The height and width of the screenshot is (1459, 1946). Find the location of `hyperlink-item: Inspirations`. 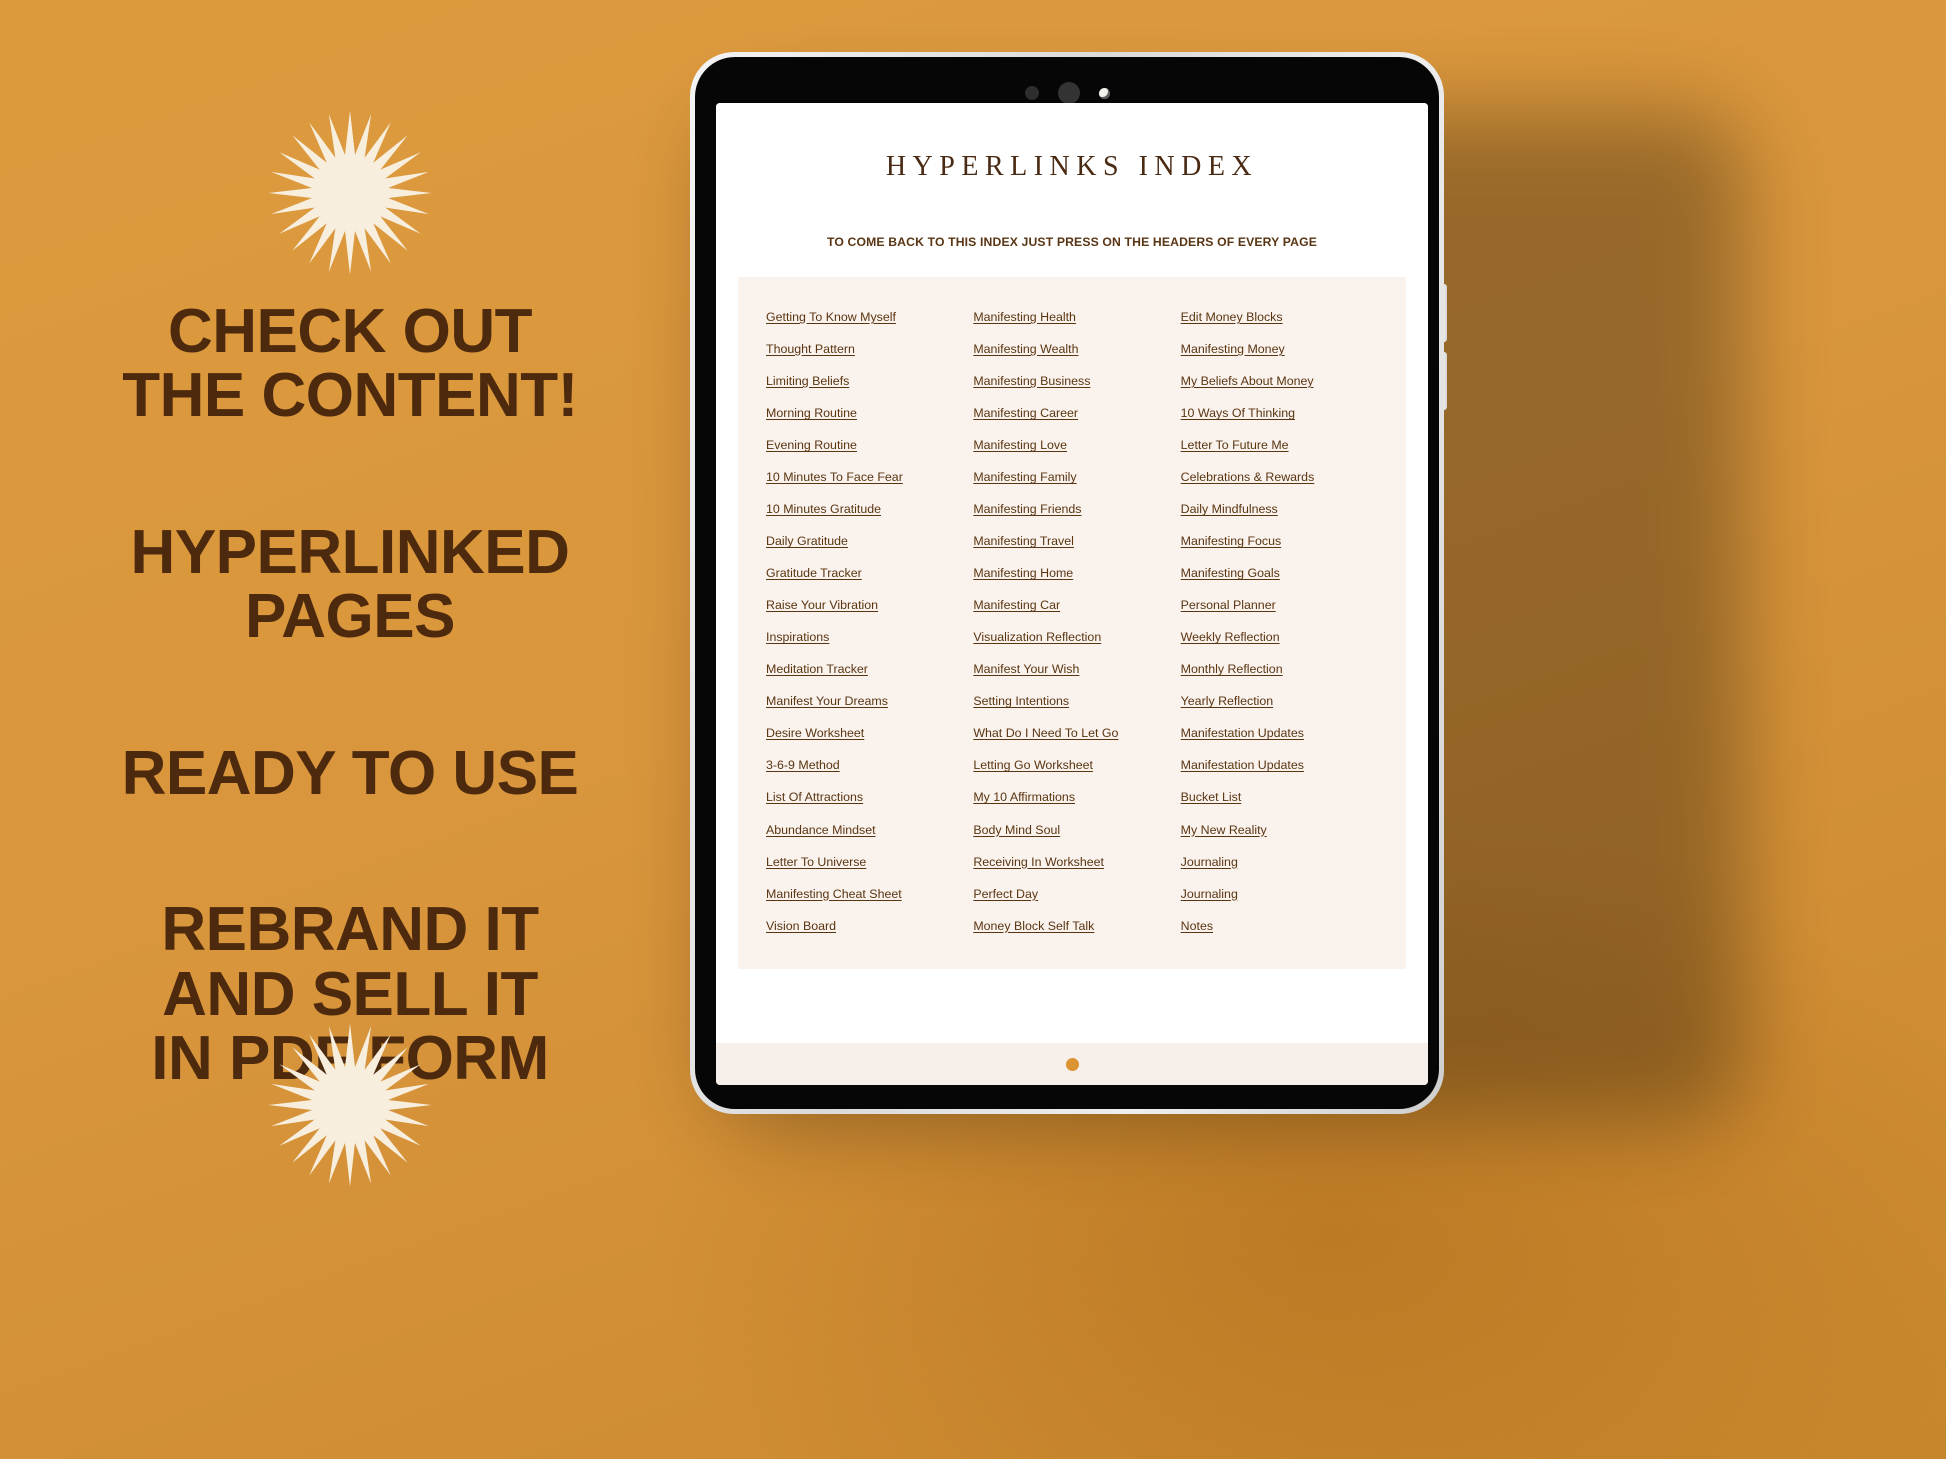

hyperlink-item: Inspirations is located at coordinates (797, 638).